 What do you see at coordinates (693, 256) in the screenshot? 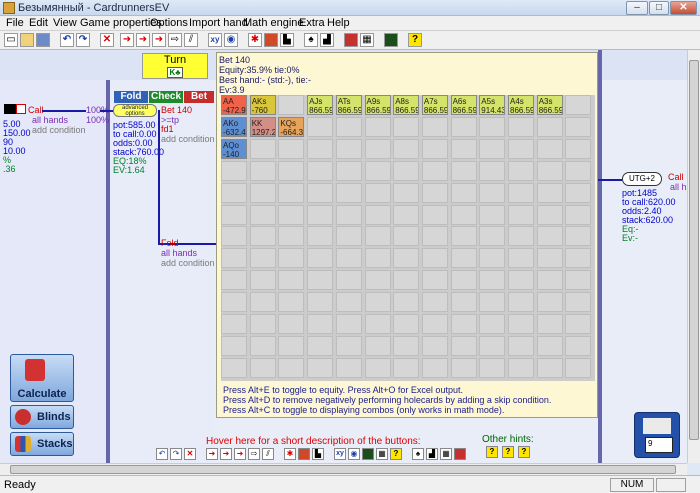
I see `vertical-scrollbar` at bounding box center [693, 256].